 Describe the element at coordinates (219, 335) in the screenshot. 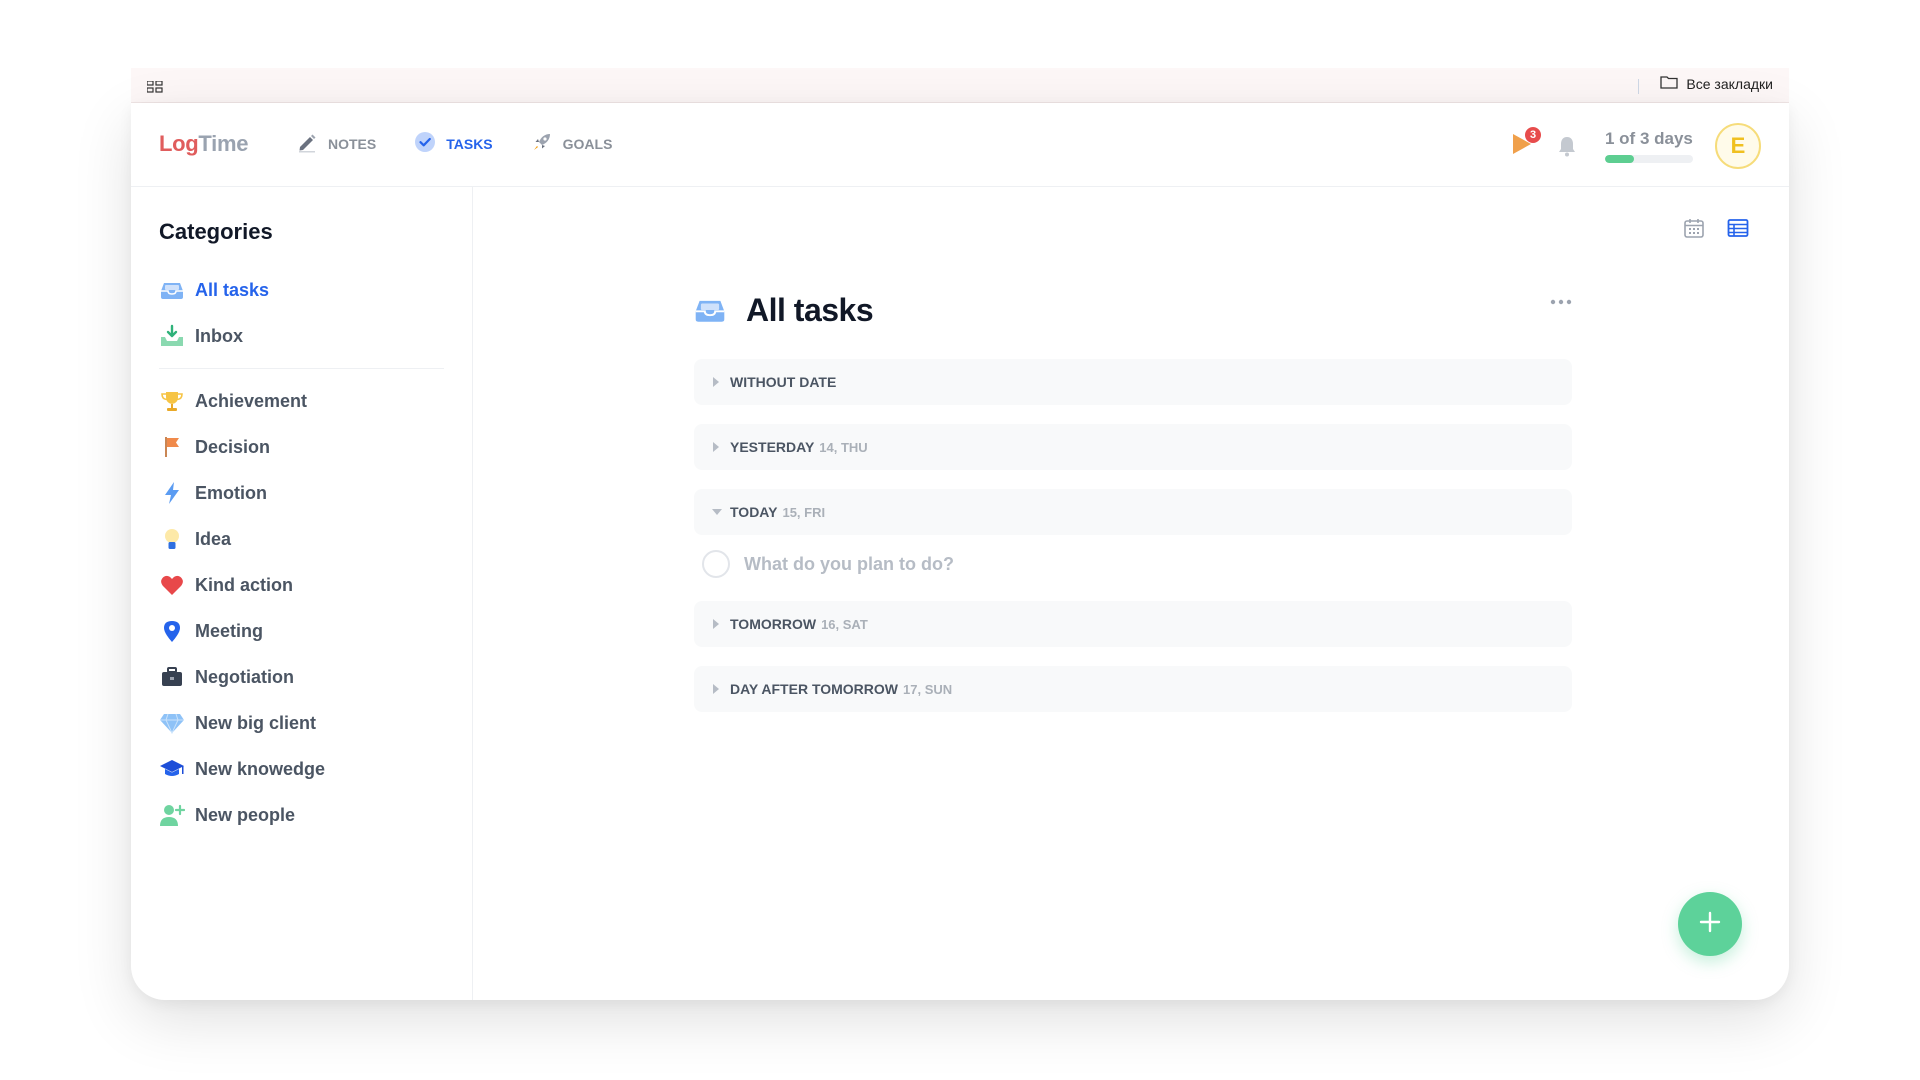

I see `sidebar-item-label: Inbox` at that location.